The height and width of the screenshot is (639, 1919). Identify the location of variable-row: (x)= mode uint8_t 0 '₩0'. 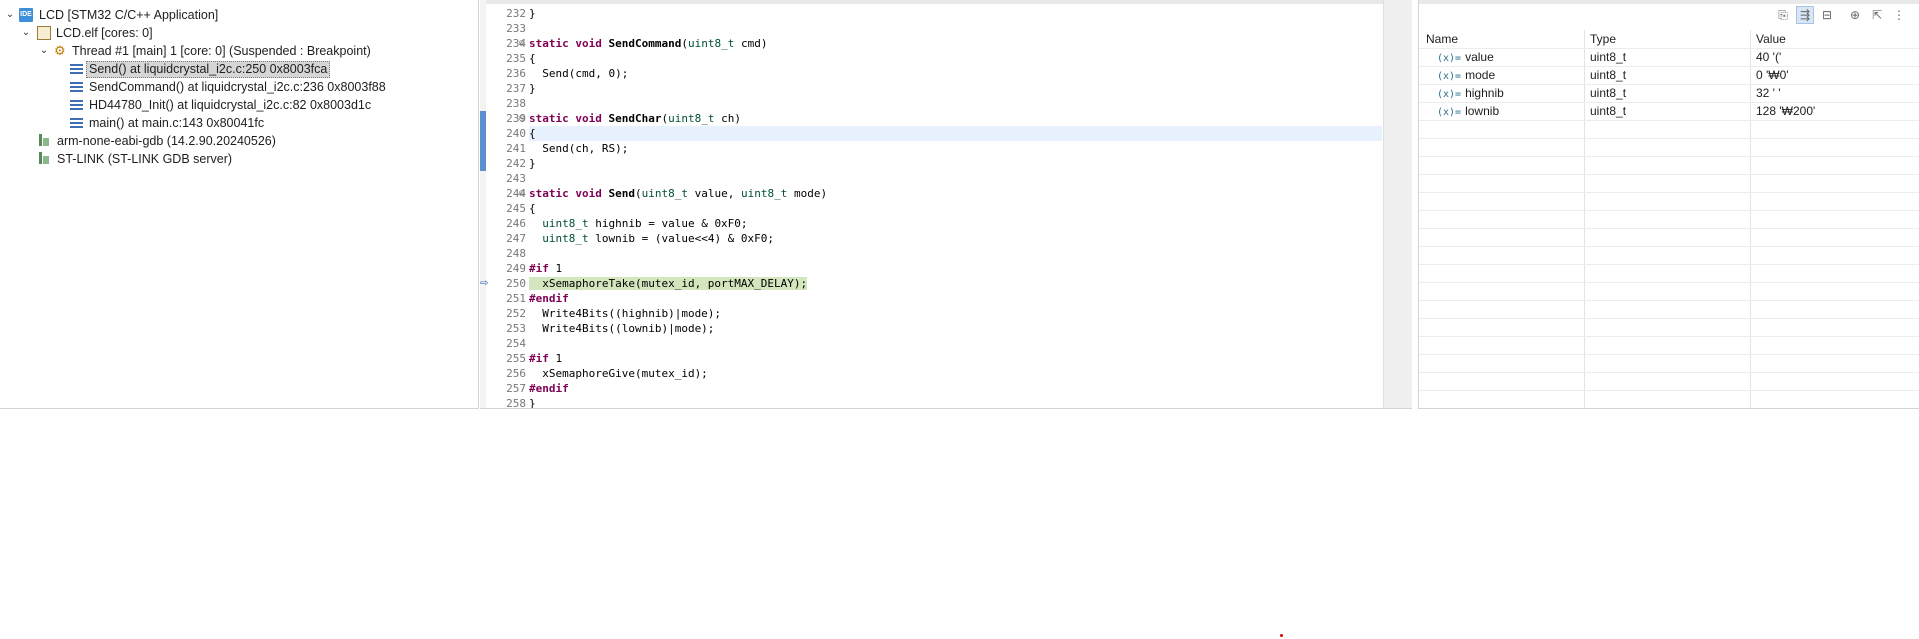
(1669, 75).